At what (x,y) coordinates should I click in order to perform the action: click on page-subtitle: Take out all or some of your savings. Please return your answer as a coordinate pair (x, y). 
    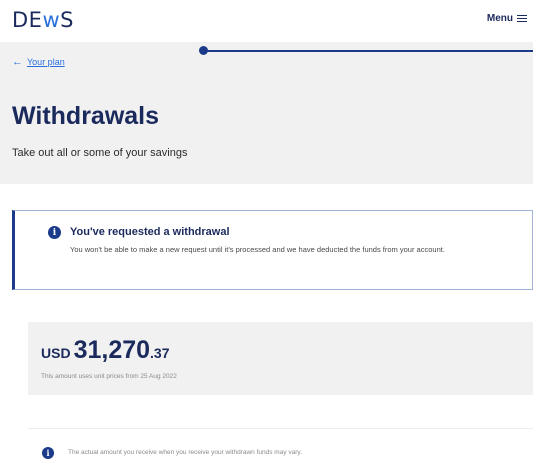
    Looking at the image, I should click on (100, 153).